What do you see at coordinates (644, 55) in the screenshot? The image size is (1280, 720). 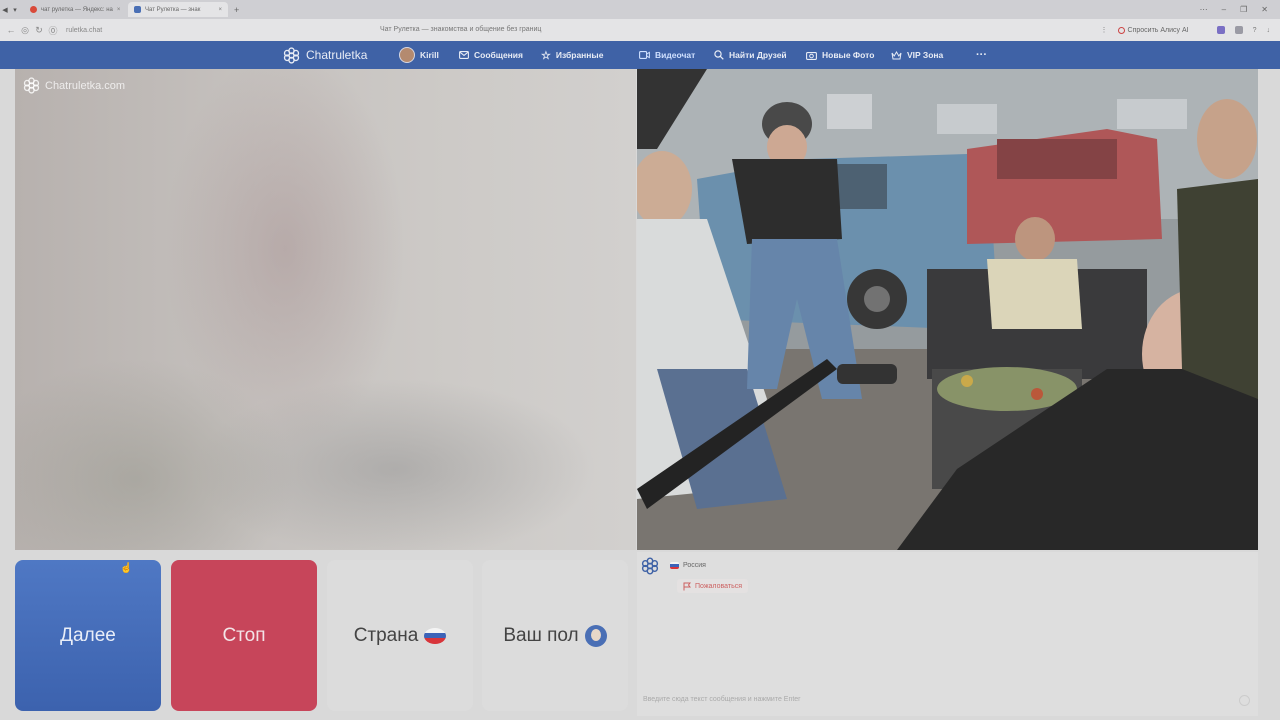 I see `video-camera-icon` at bounding box center [644, 55].